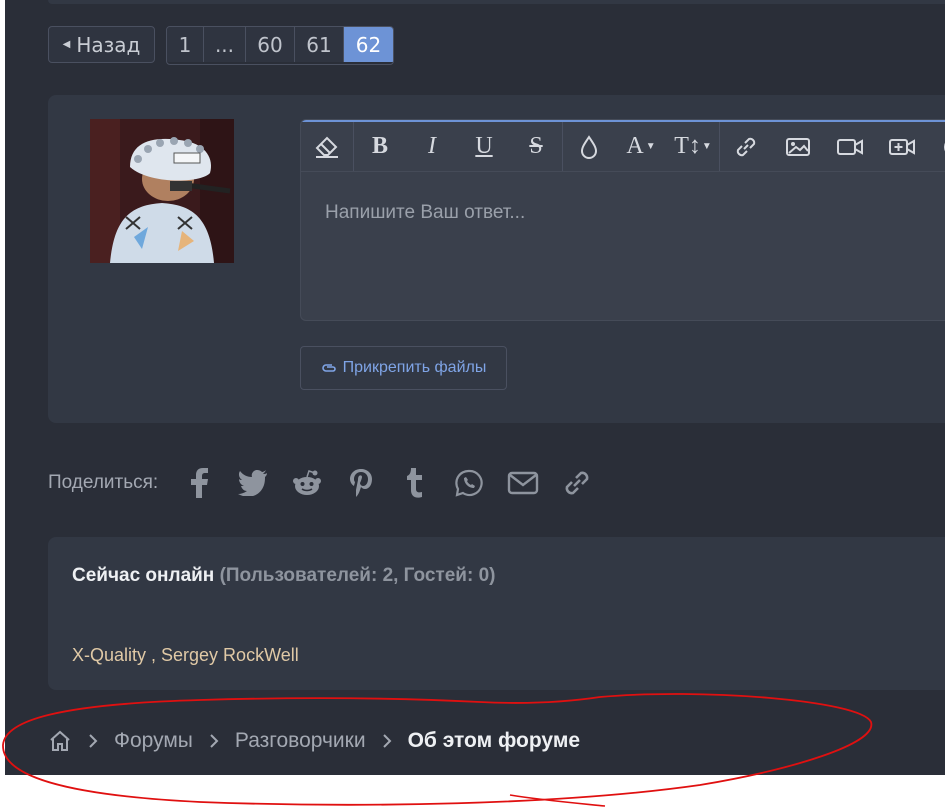 This screenshot has height=809, width=945. I want to click on tumblr-icon, so click(415, 483).